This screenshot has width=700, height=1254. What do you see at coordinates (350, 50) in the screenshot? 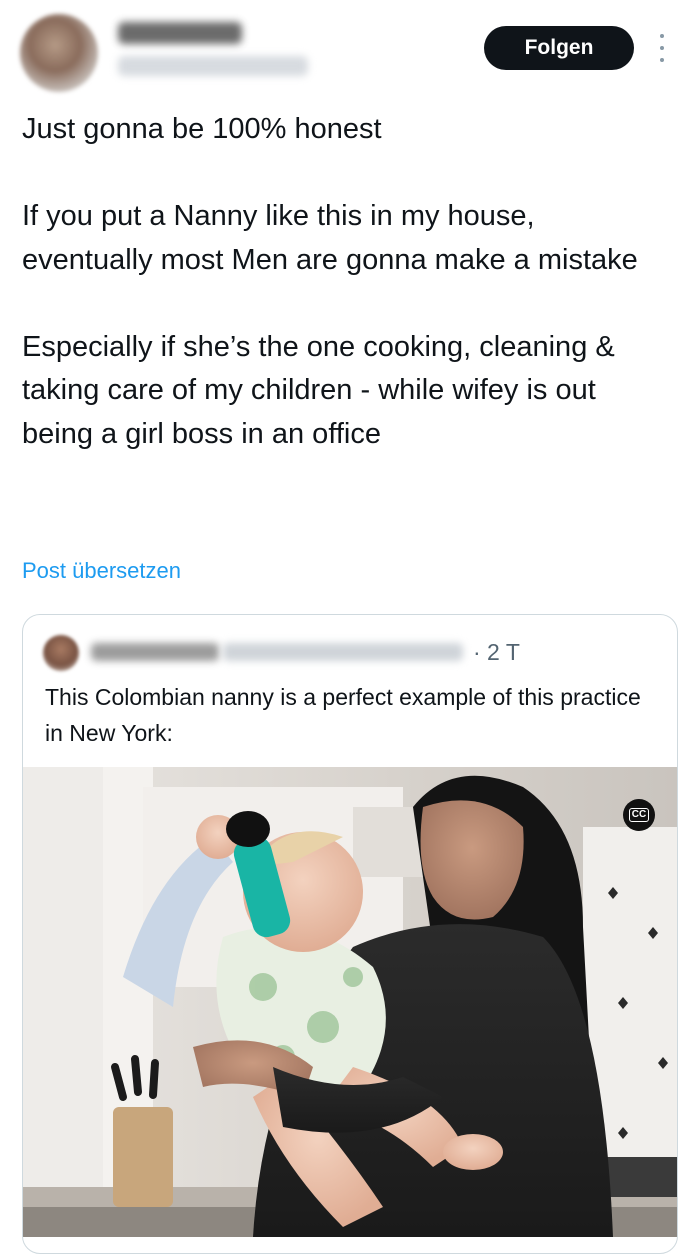
I see `post-header: Folgen` at bounding box center [350, 50].